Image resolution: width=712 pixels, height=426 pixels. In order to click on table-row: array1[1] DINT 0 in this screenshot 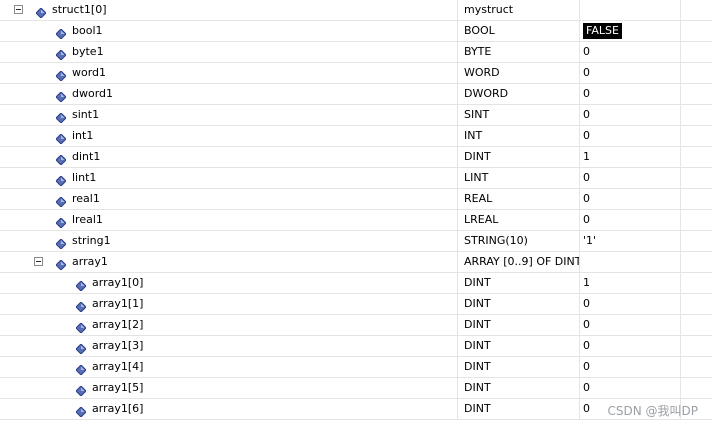, I will do `click(356, 304)`.